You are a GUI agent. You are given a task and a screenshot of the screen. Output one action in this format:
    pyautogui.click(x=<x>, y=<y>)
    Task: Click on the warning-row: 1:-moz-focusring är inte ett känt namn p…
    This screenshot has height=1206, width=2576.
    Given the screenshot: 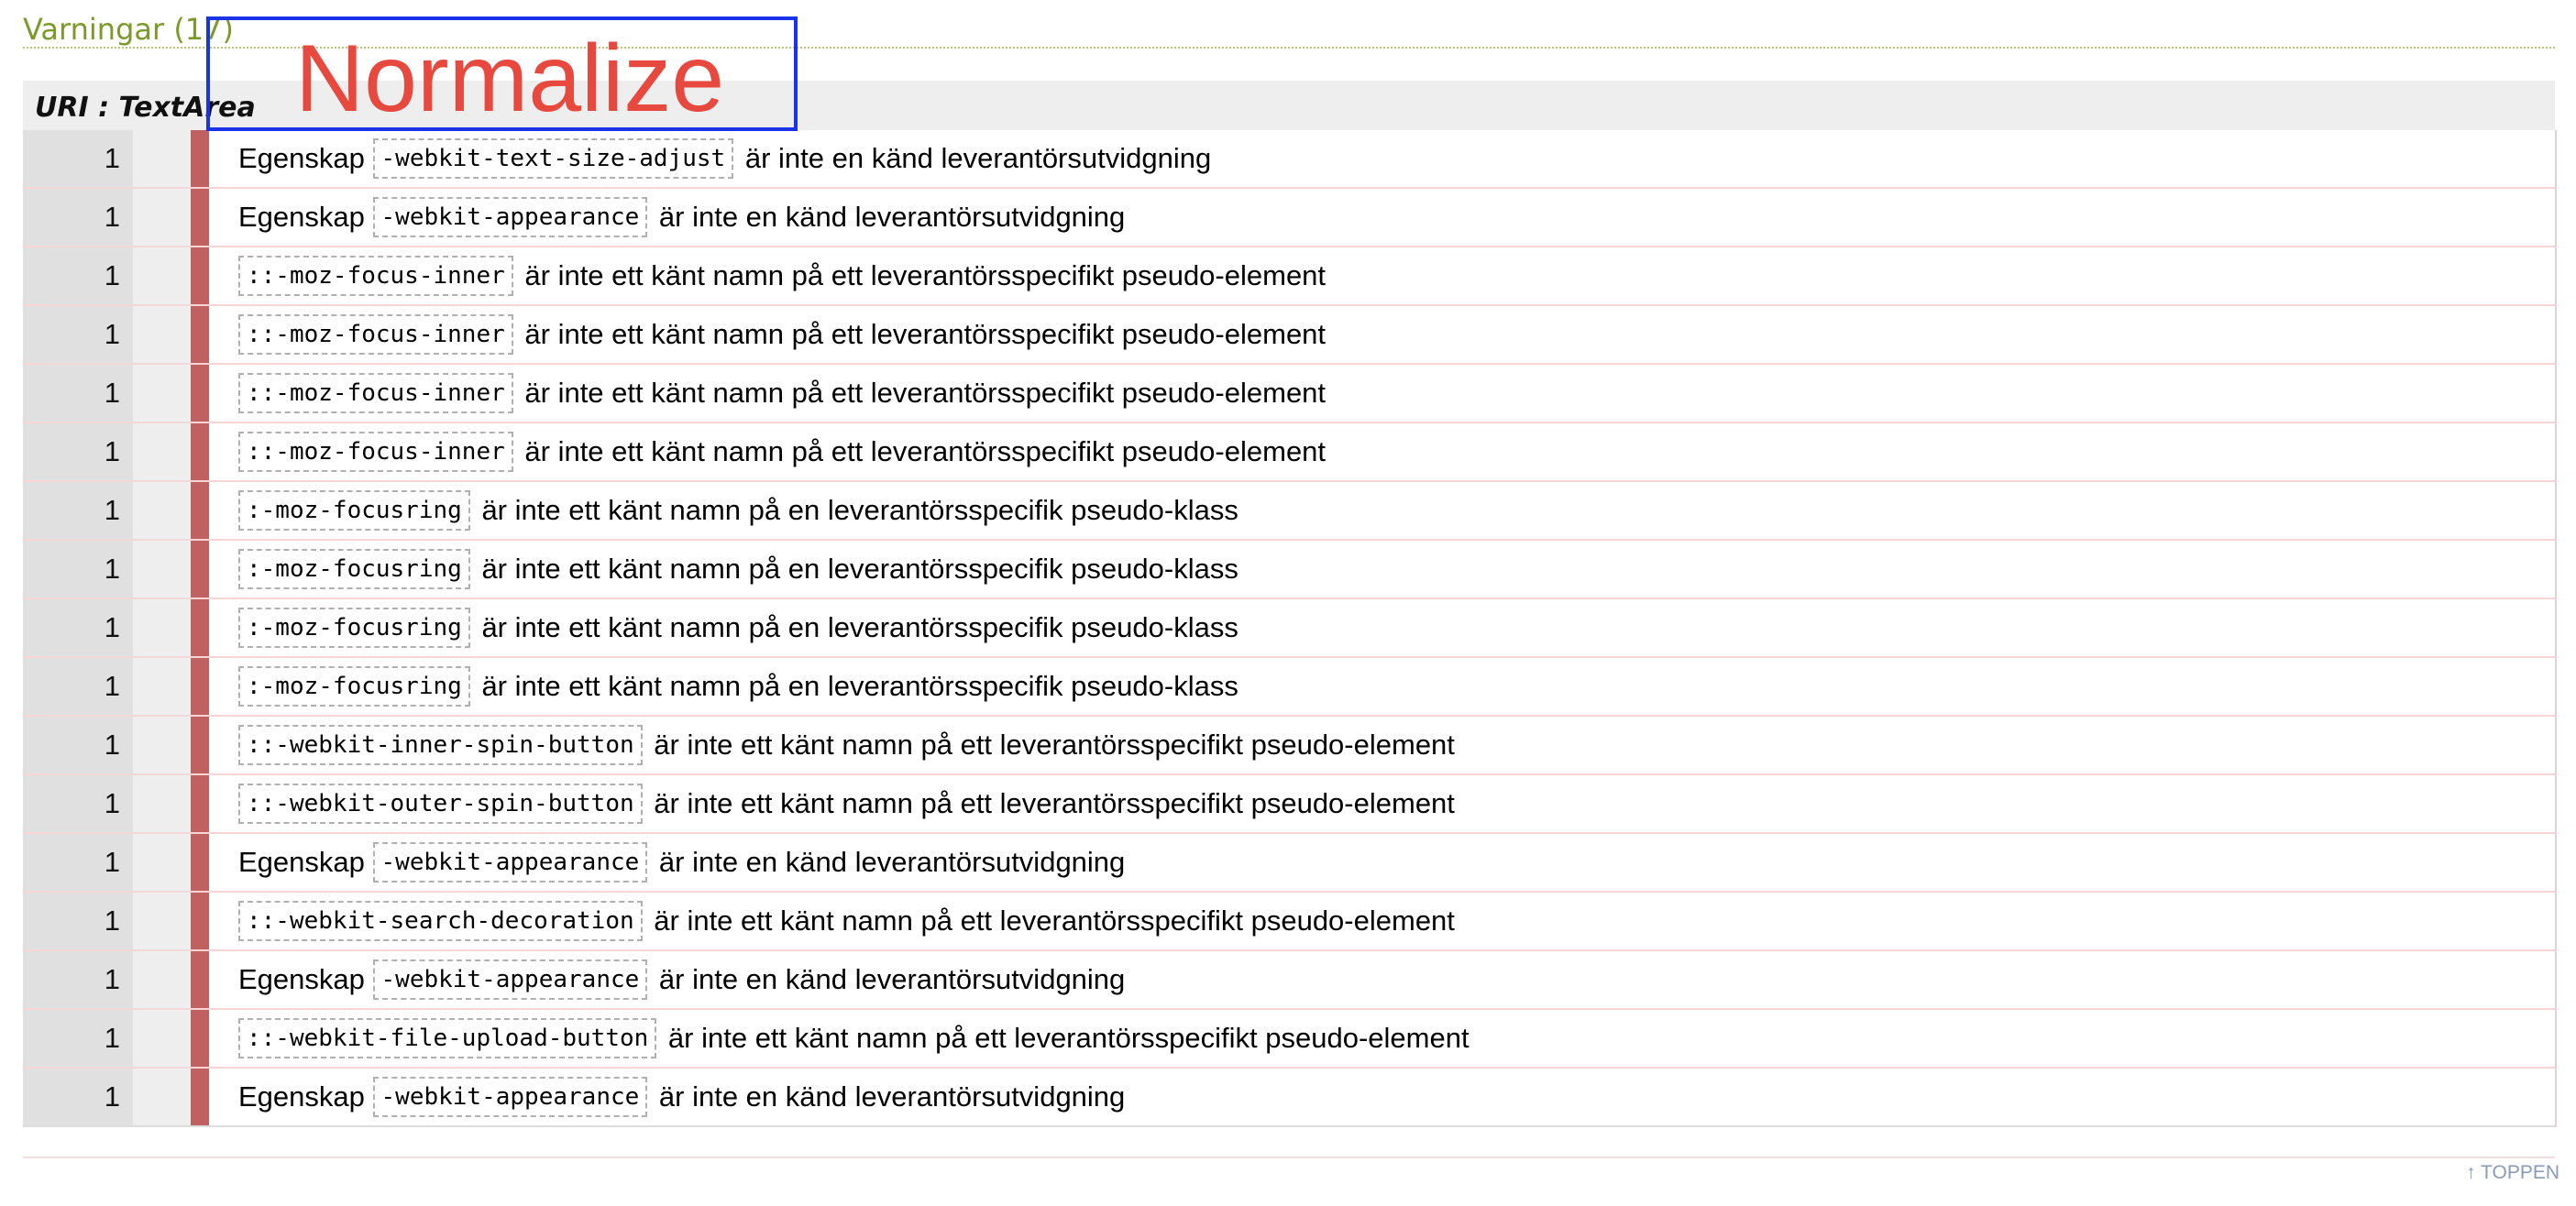 What is the action you would take?
    pyautogui.click(x=1289, y=511)
    